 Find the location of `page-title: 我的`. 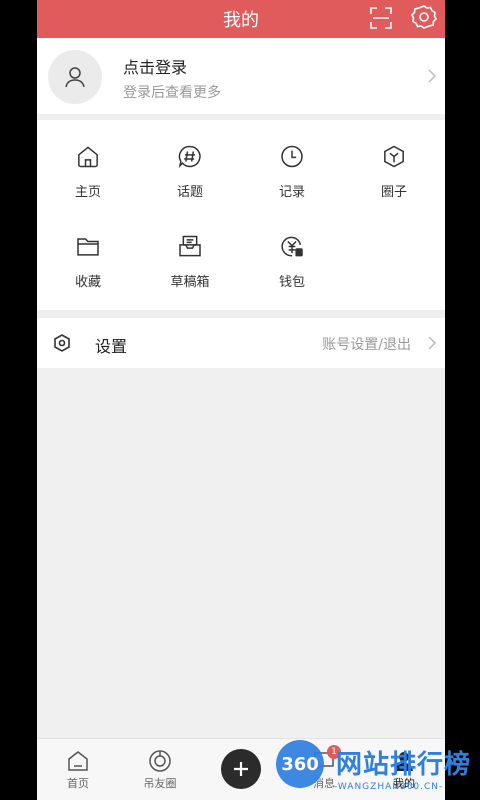

page-title: 我的 is located at coordinates (241, 20).